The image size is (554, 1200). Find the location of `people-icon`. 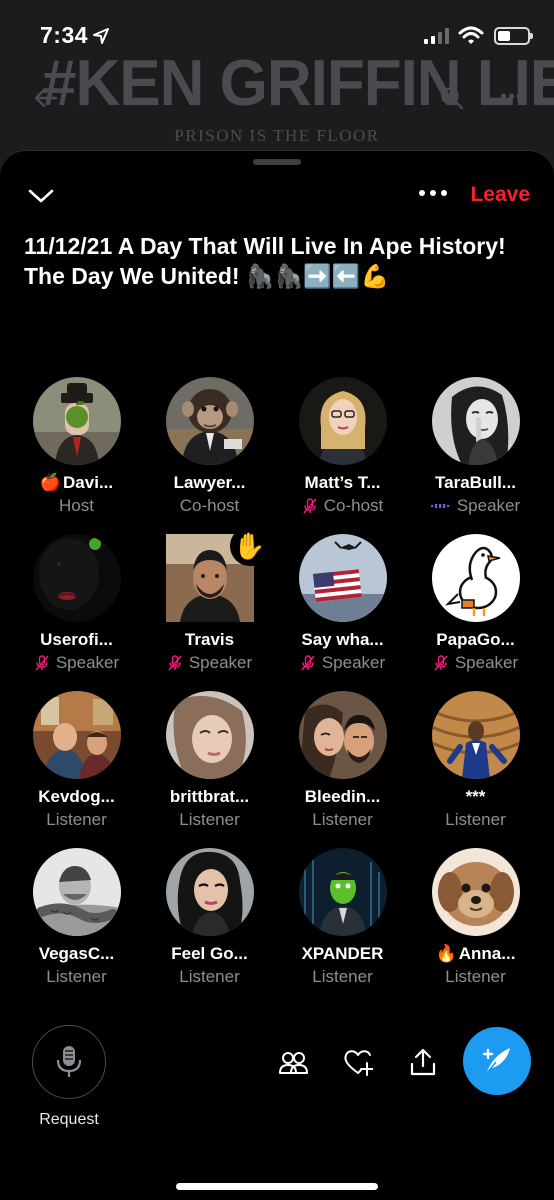

people-icon is located at coordinates (293, 1062).